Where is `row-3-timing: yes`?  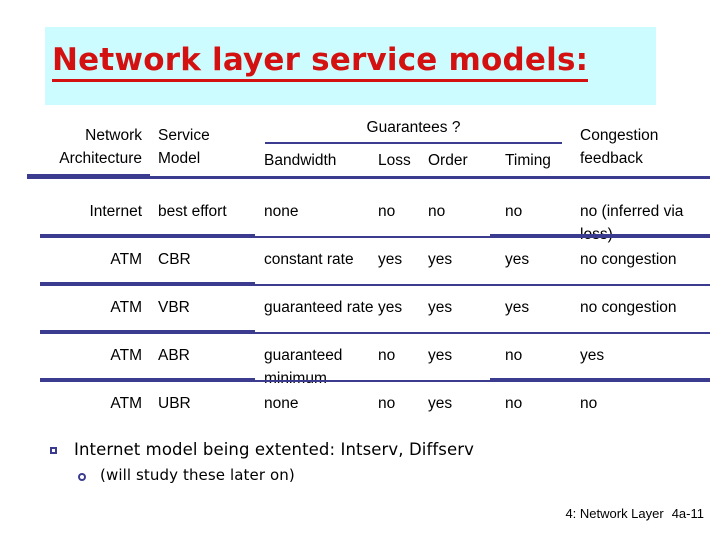 row-3-timing: yes is located at coordinates (517, 307).